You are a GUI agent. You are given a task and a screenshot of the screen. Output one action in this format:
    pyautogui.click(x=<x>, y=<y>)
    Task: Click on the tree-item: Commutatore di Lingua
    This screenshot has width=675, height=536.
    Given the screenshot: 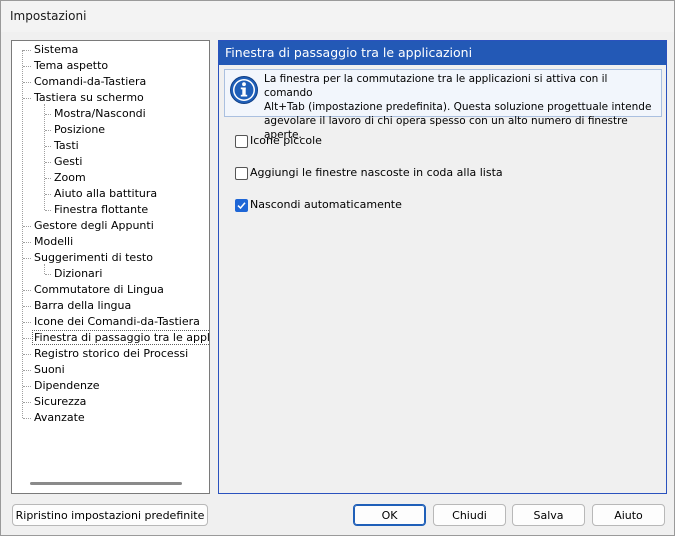 What is the action you would take?
    pyautogui.click(x=99, y=290)
    